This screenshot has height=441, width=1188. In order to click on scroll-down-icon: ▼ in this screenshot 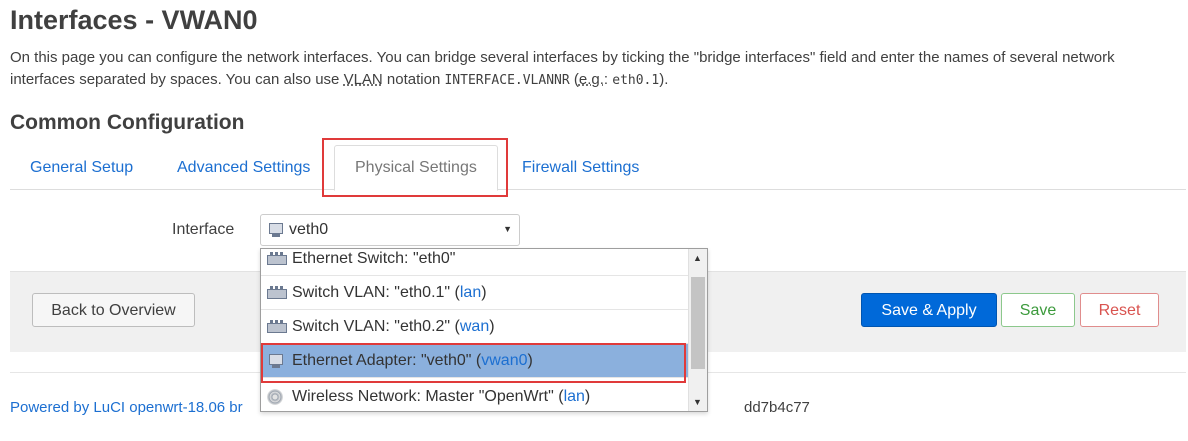, I will do `click(697, 402)`.